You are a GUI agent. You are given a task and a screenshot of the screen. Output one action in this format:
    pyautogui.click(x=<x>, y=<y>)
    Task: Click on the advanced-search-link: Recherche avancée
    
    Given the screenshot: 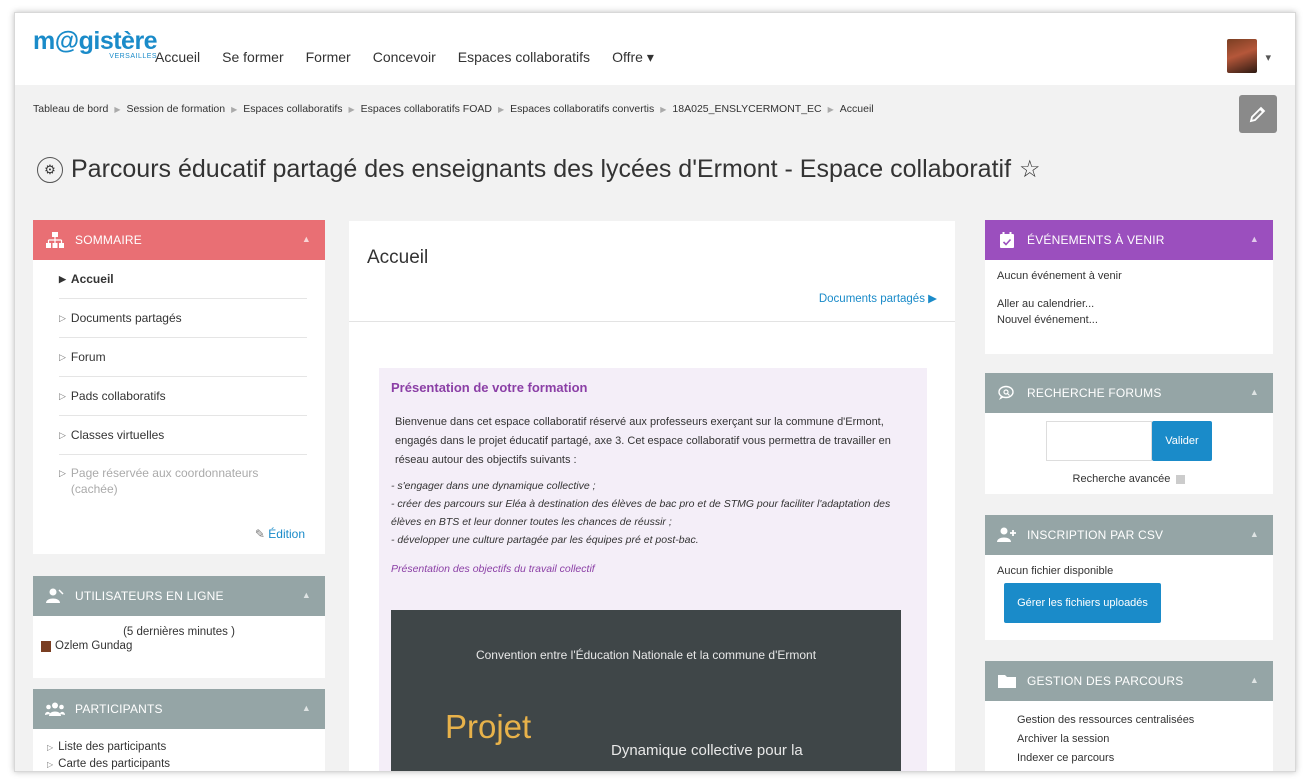 What is the action you would take?
    pyautogui.click(x=1129, y=479)
    